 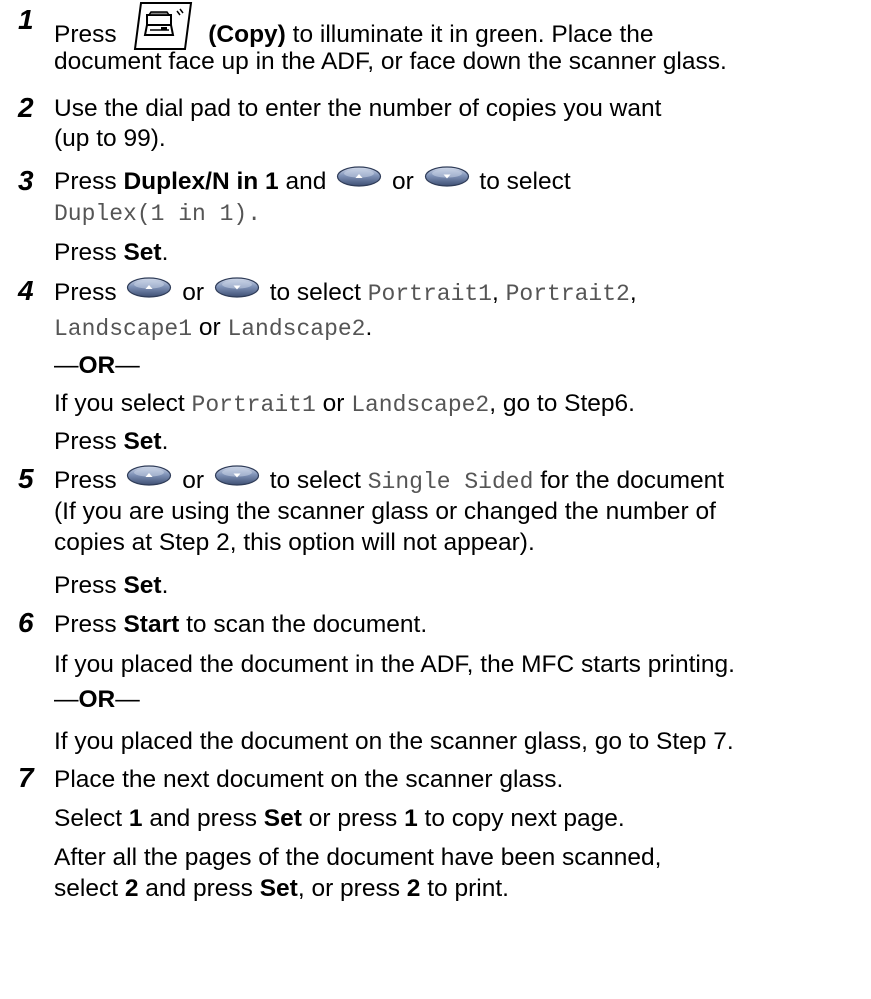 What do you see at coordinates (26, 622) in the screenshot?
I see `step-number: 6` at bounding box center [26, 622].